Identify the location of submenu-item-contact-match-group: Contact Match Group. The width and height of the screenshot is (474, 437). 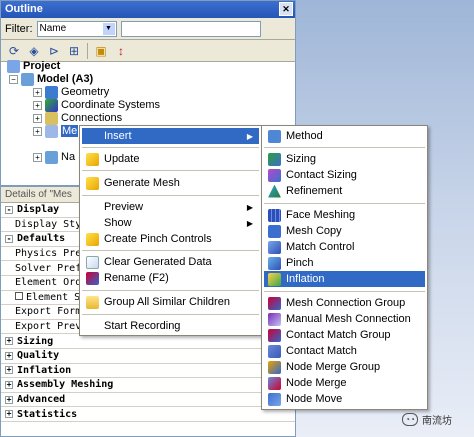
(344, 335).